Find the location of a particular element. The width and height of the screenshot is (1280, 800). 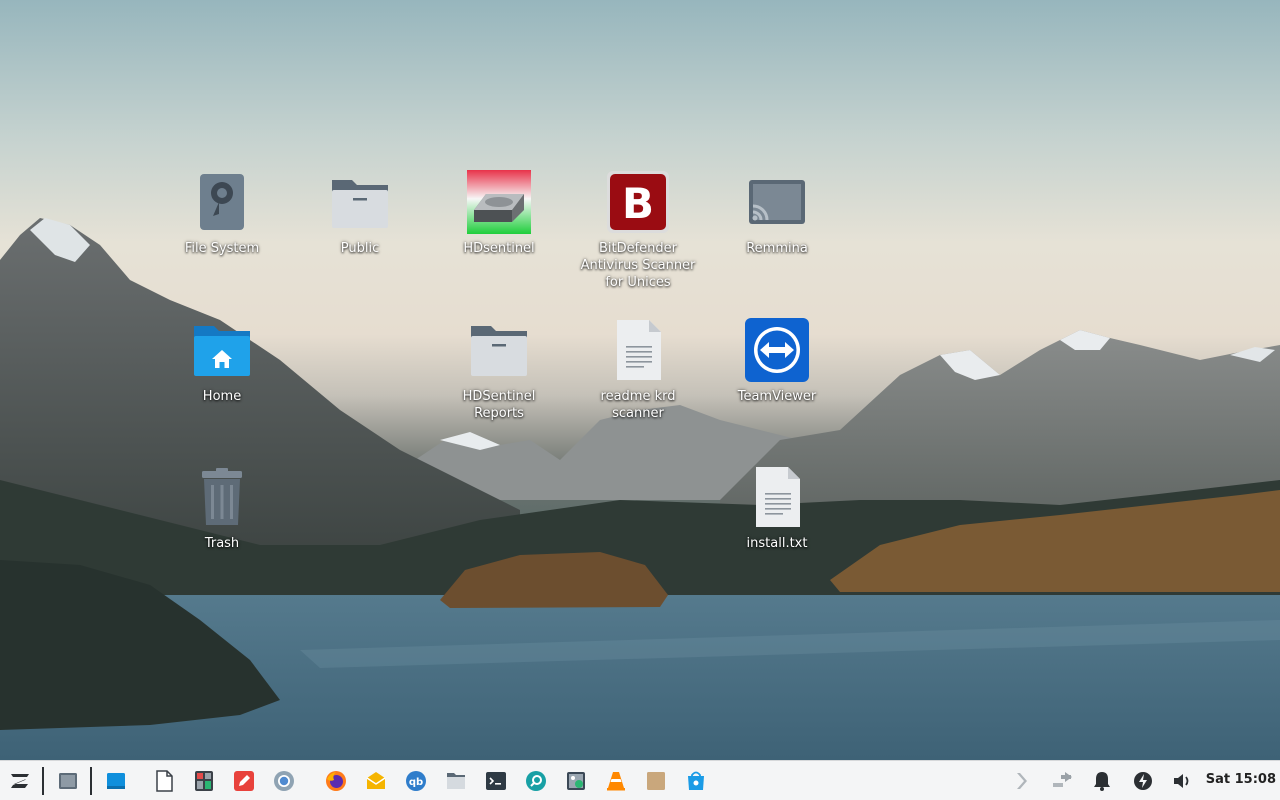

search-tool-icon is located at coordinates (536, 781).